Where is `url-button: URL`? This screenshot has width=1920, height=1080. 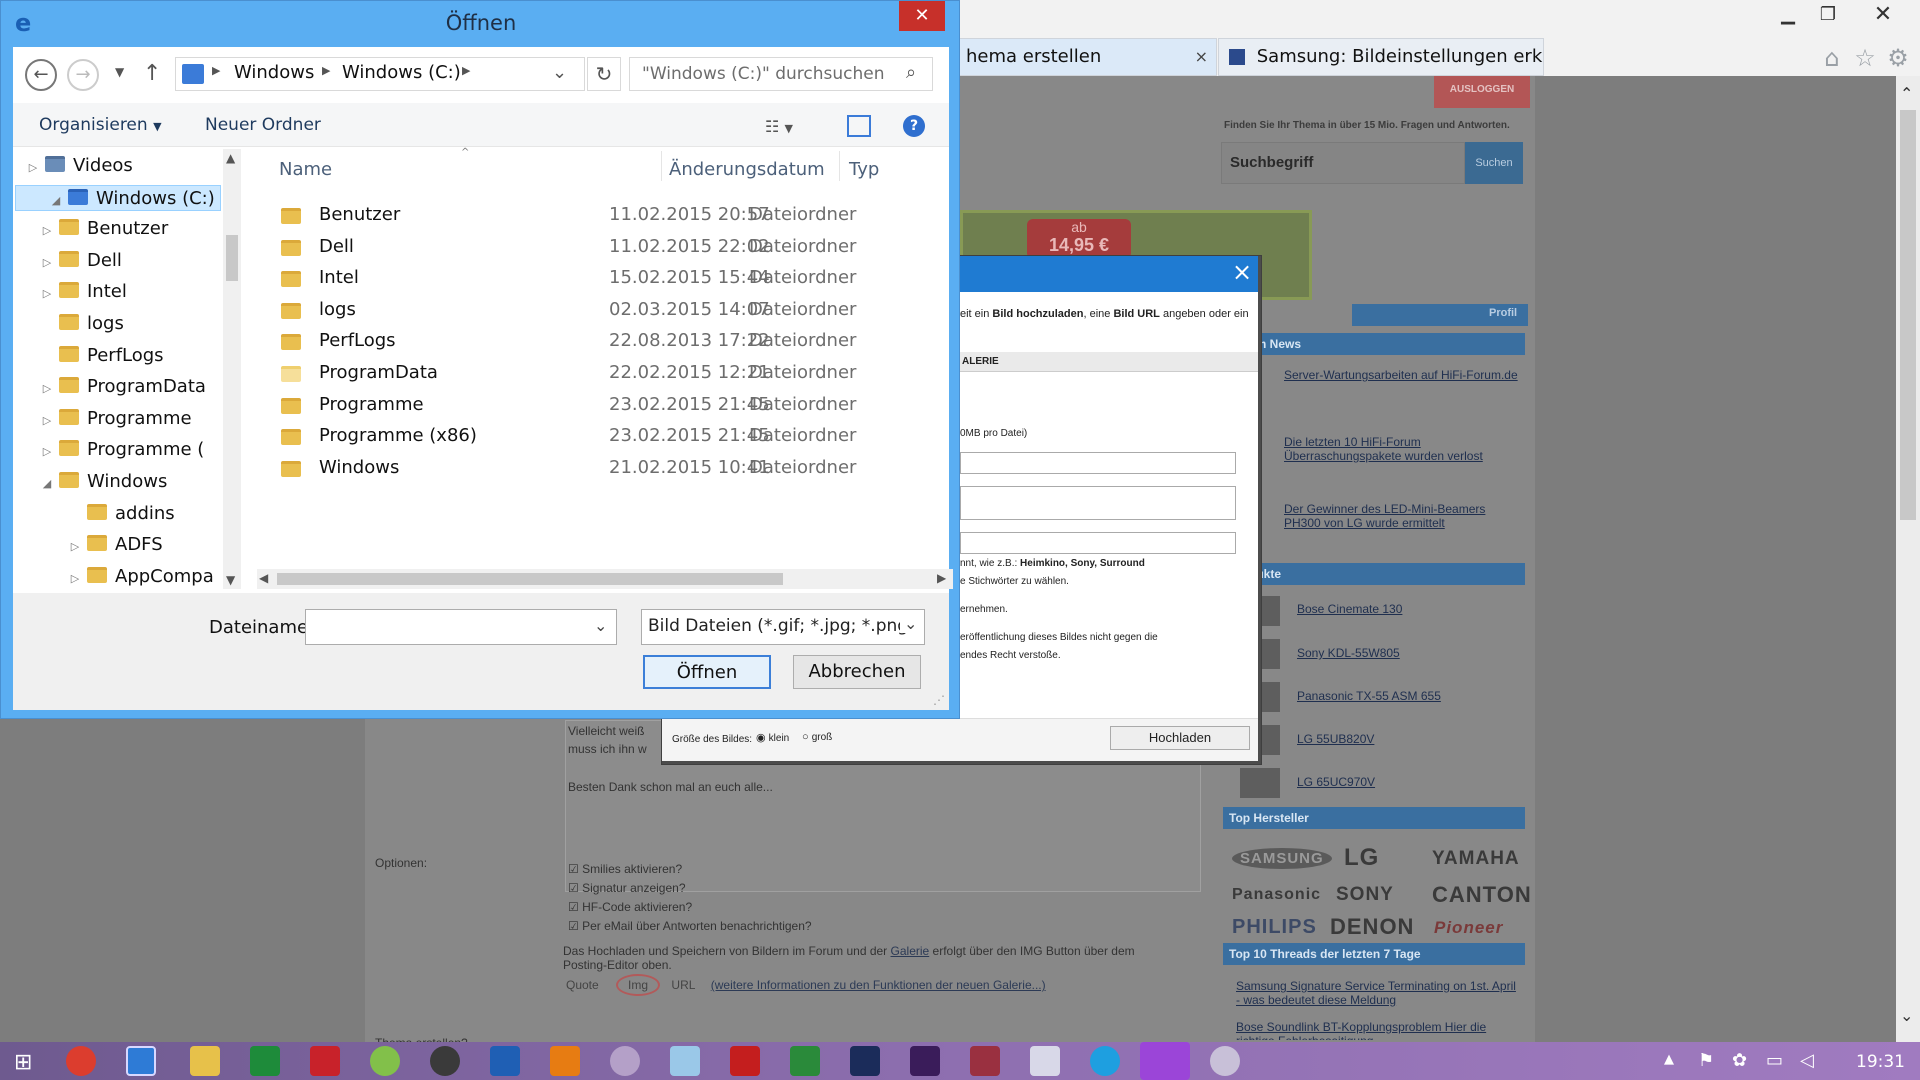
url-button: URL is located at coordinates (683, 985).